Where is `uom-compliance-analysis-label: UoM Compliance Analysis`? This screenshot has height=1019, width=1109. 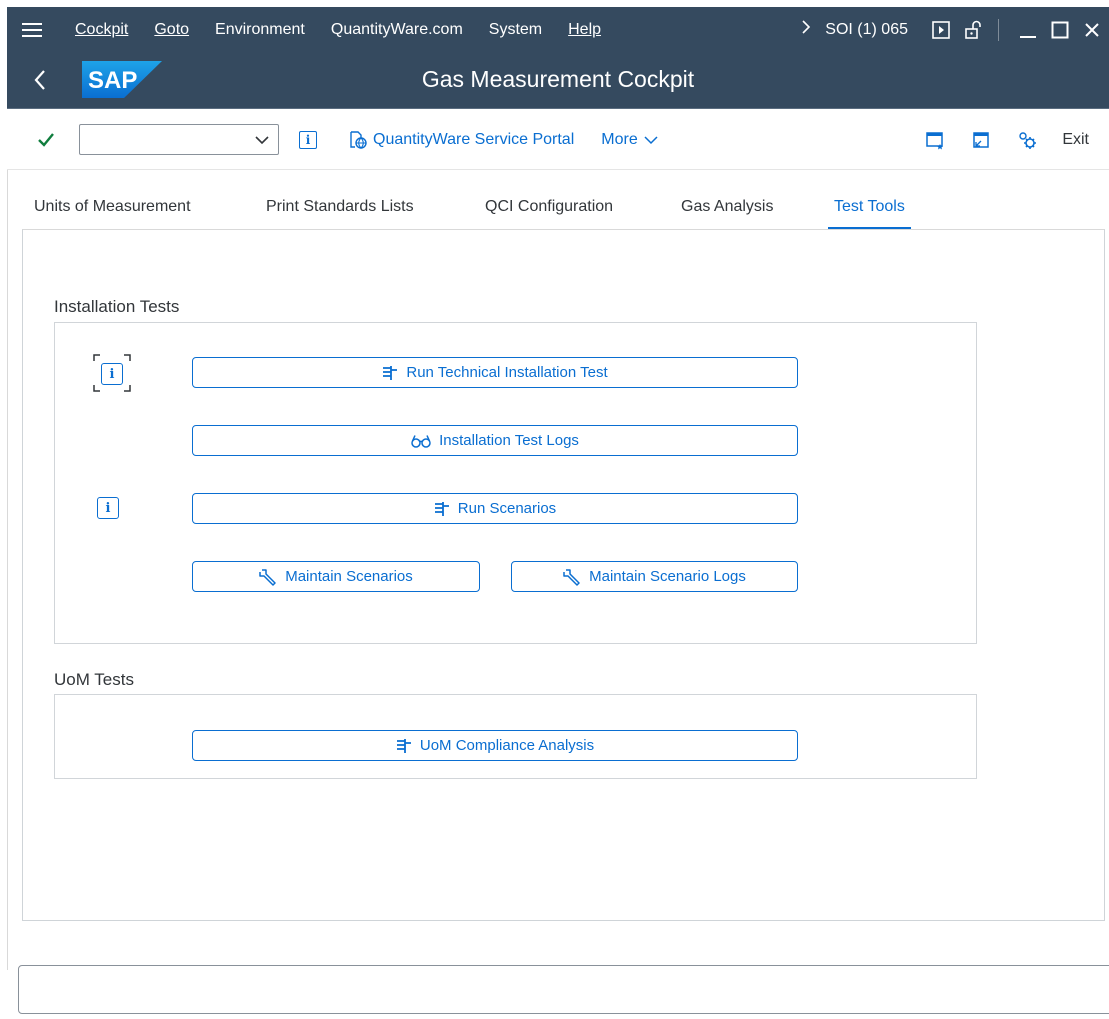 uom-compliance-analysis-label: UoM Compliance Analysis is located at coordinates (507, 745).